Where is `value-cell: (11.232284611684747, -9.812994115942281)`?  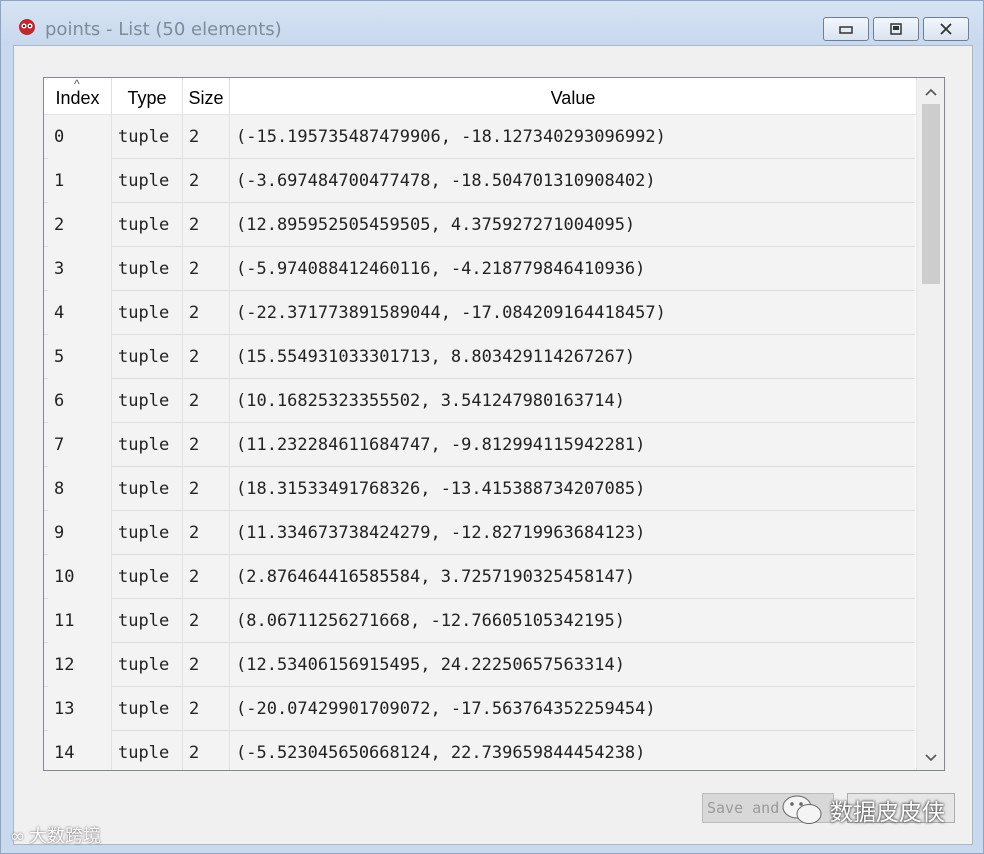
value-cell: (11.232284611684747, -9.812994115942281) is located at coordinates (573, 445).